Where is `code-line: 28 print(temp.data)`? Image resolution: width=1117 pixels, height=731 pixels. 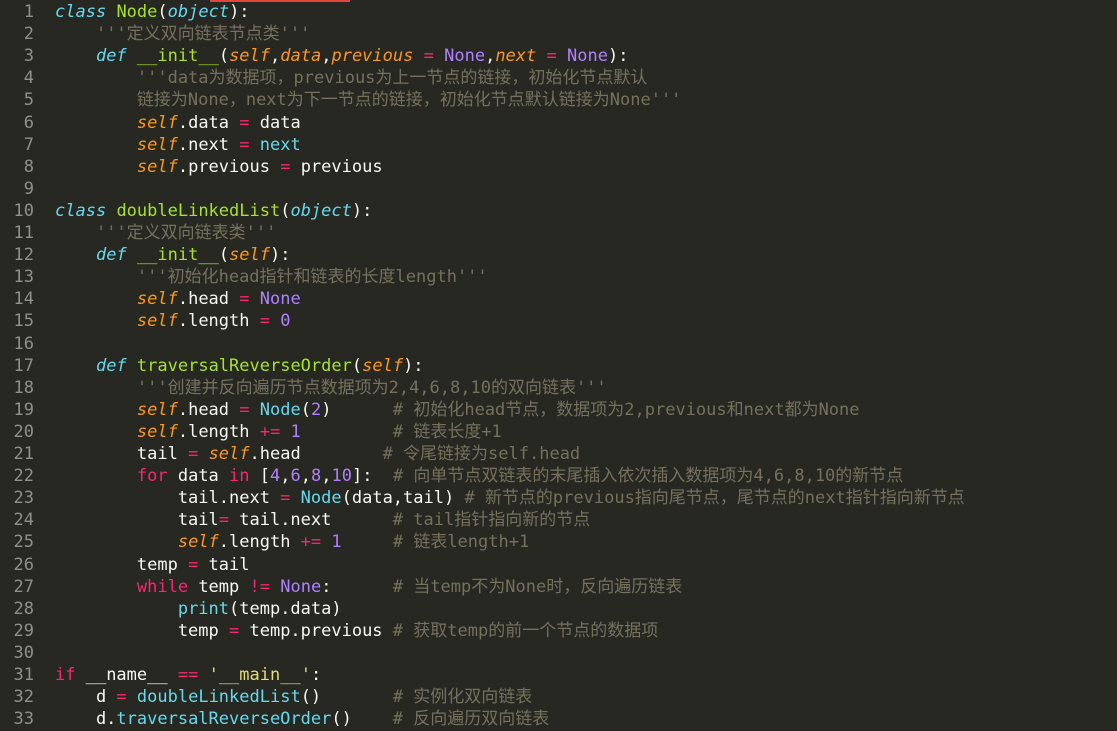 code-line: 28 print(temp.data) is located at coordinates (558, 609).